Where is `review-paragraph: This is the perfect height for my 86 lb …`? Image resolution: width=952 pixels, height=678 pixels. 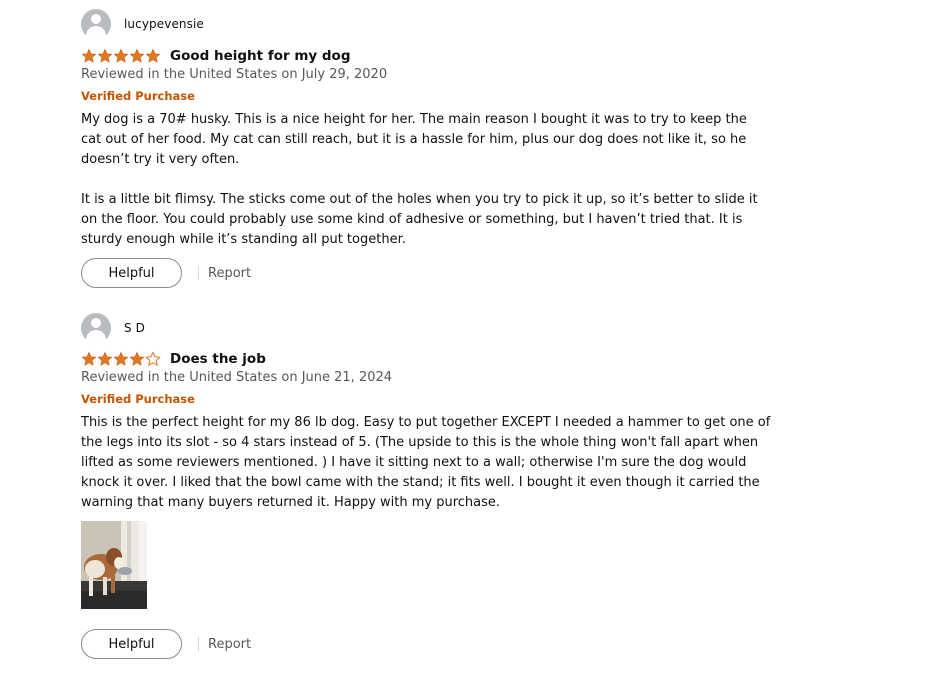 review-paragraph: This is the perfect height for my 86 lb … is located at coordinates (426, 462).